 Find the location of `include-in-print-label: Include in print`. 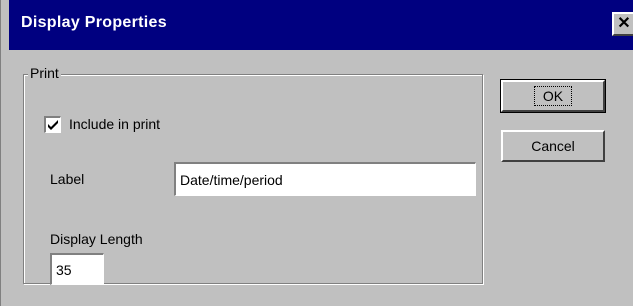

include-in-print-label: Include in print is located at coordinates (115, 124).